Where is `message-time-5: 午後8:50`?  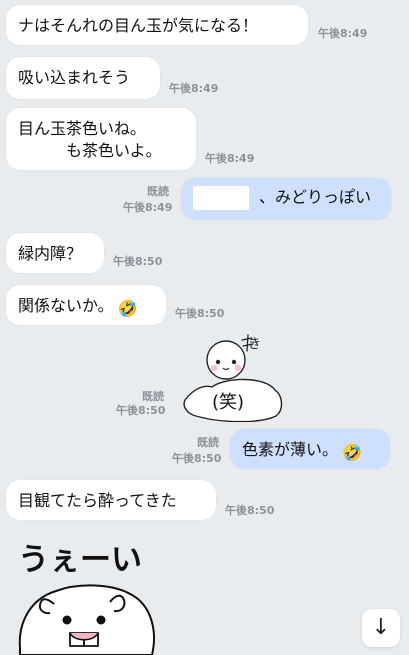
message-time-5: 午後8:50 is located at coordinates (138, 261).